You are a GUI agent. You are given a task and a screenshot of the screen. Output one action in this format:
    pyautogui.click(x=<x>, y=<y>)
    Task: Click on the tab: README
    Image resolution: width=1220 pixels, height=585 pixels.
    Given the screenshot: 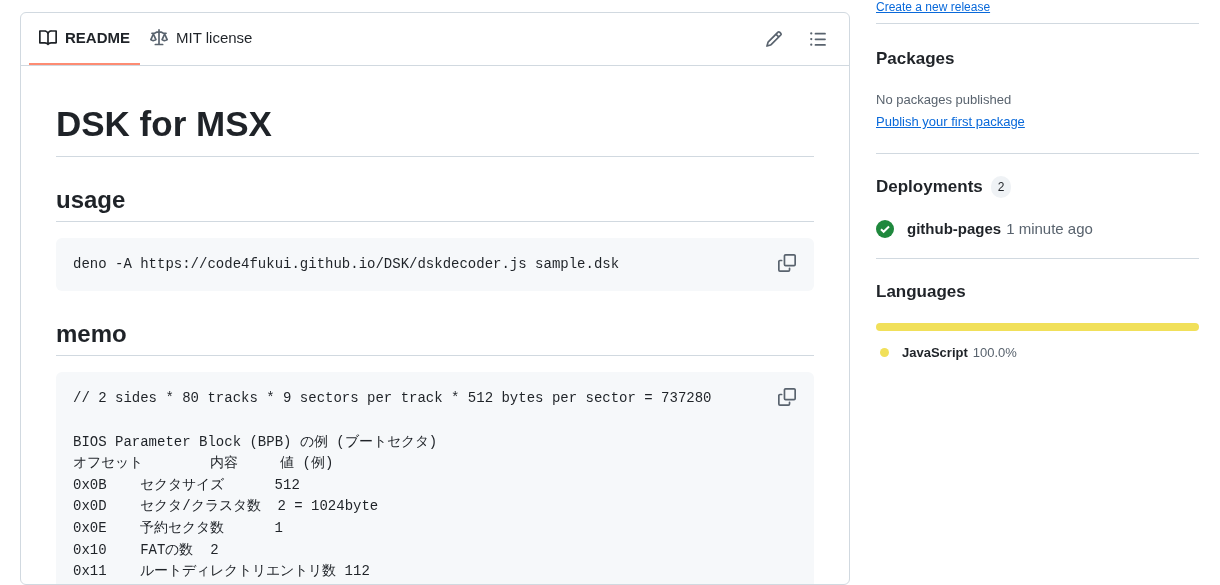 What is the action you would take?
    pyautogui.click(x=84, y=39)
    